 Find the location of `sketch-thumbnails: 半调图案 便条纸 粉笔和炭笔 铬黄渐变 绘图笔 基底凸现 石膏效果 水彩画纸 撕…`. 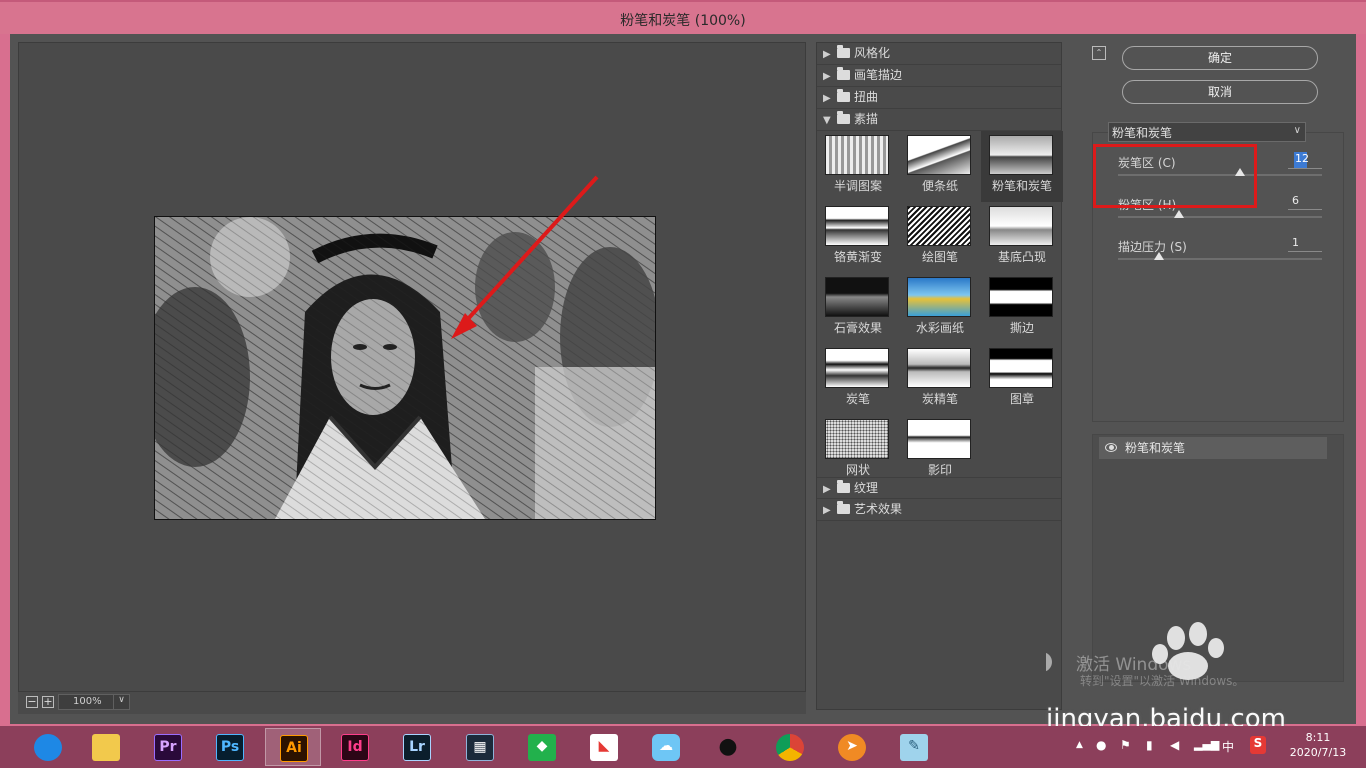

sketch-thumbnails: 半调图案 便条纸 粉笔和炭笔 铬黄渐变 绘图笔 基底凸现 石膏效果 水彩画纸 撕… is located at coordinates (940, 304).